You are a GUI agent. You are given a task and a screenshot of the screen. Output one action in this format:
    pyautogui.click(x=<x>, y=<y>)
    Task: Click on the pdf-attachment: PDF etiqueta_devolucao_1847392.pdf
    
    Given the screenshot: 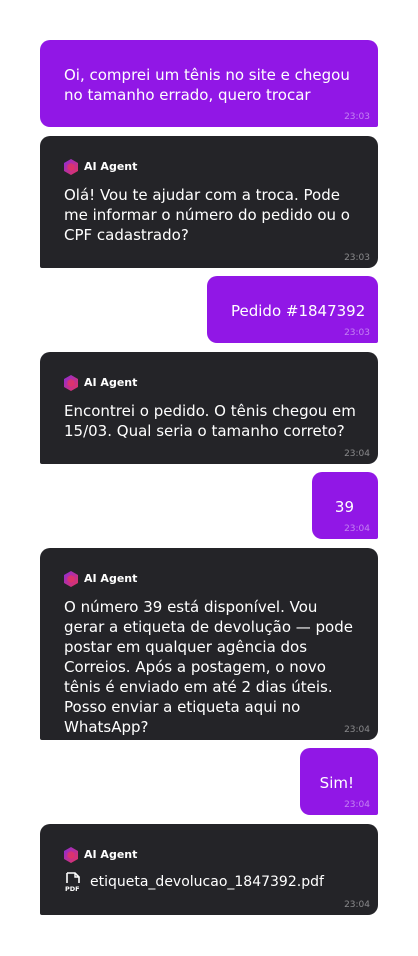 What is the action you would take?
    pyautogui.click(x=194, y=882)
    